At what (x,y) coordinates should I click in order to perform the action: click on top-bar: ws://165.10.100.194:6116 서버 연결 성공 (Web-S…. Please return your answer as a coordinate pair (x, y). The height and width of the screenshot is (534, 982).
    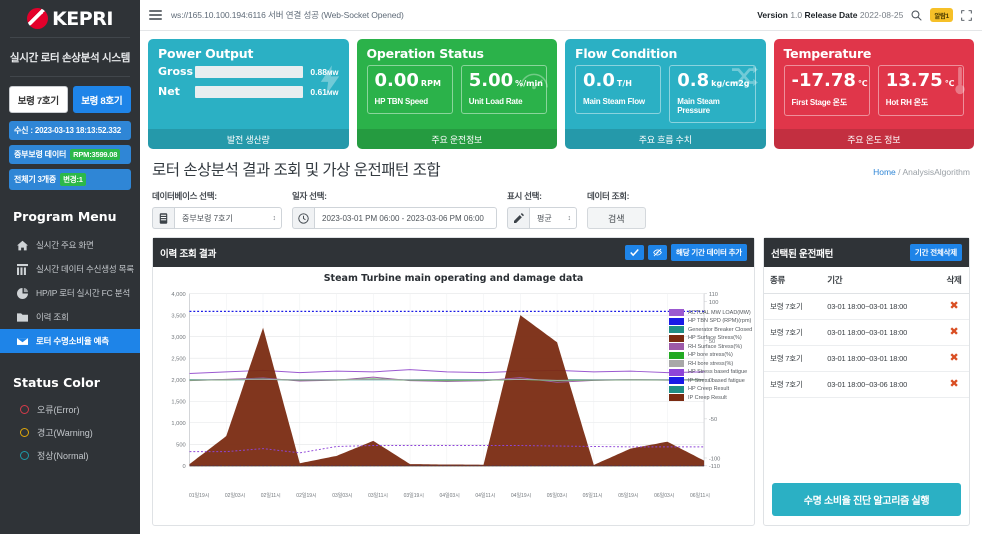
    Looking at the image, I should click on (561, 15).